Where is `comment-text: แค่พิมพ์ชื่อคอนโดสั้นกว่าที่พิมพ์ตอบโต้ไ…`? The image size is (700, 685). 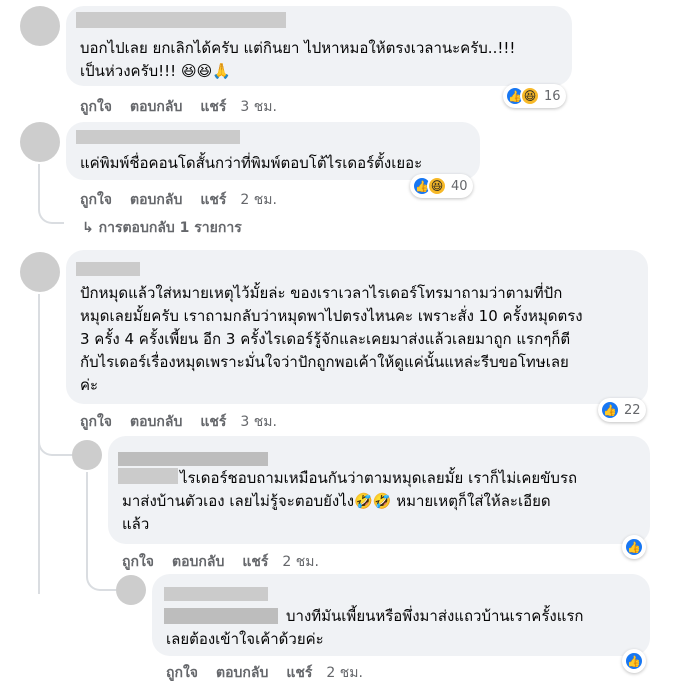 comment-text: แค่พิมพ์ชื่อคอนโดสั้นกว่าที่พิมพ์ตอบโต้ไ… is located at coordinates (251, 163).